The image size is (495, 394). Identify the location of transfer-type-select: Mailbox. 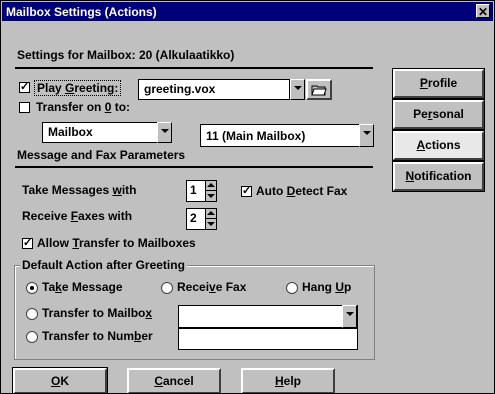
(102, 132).